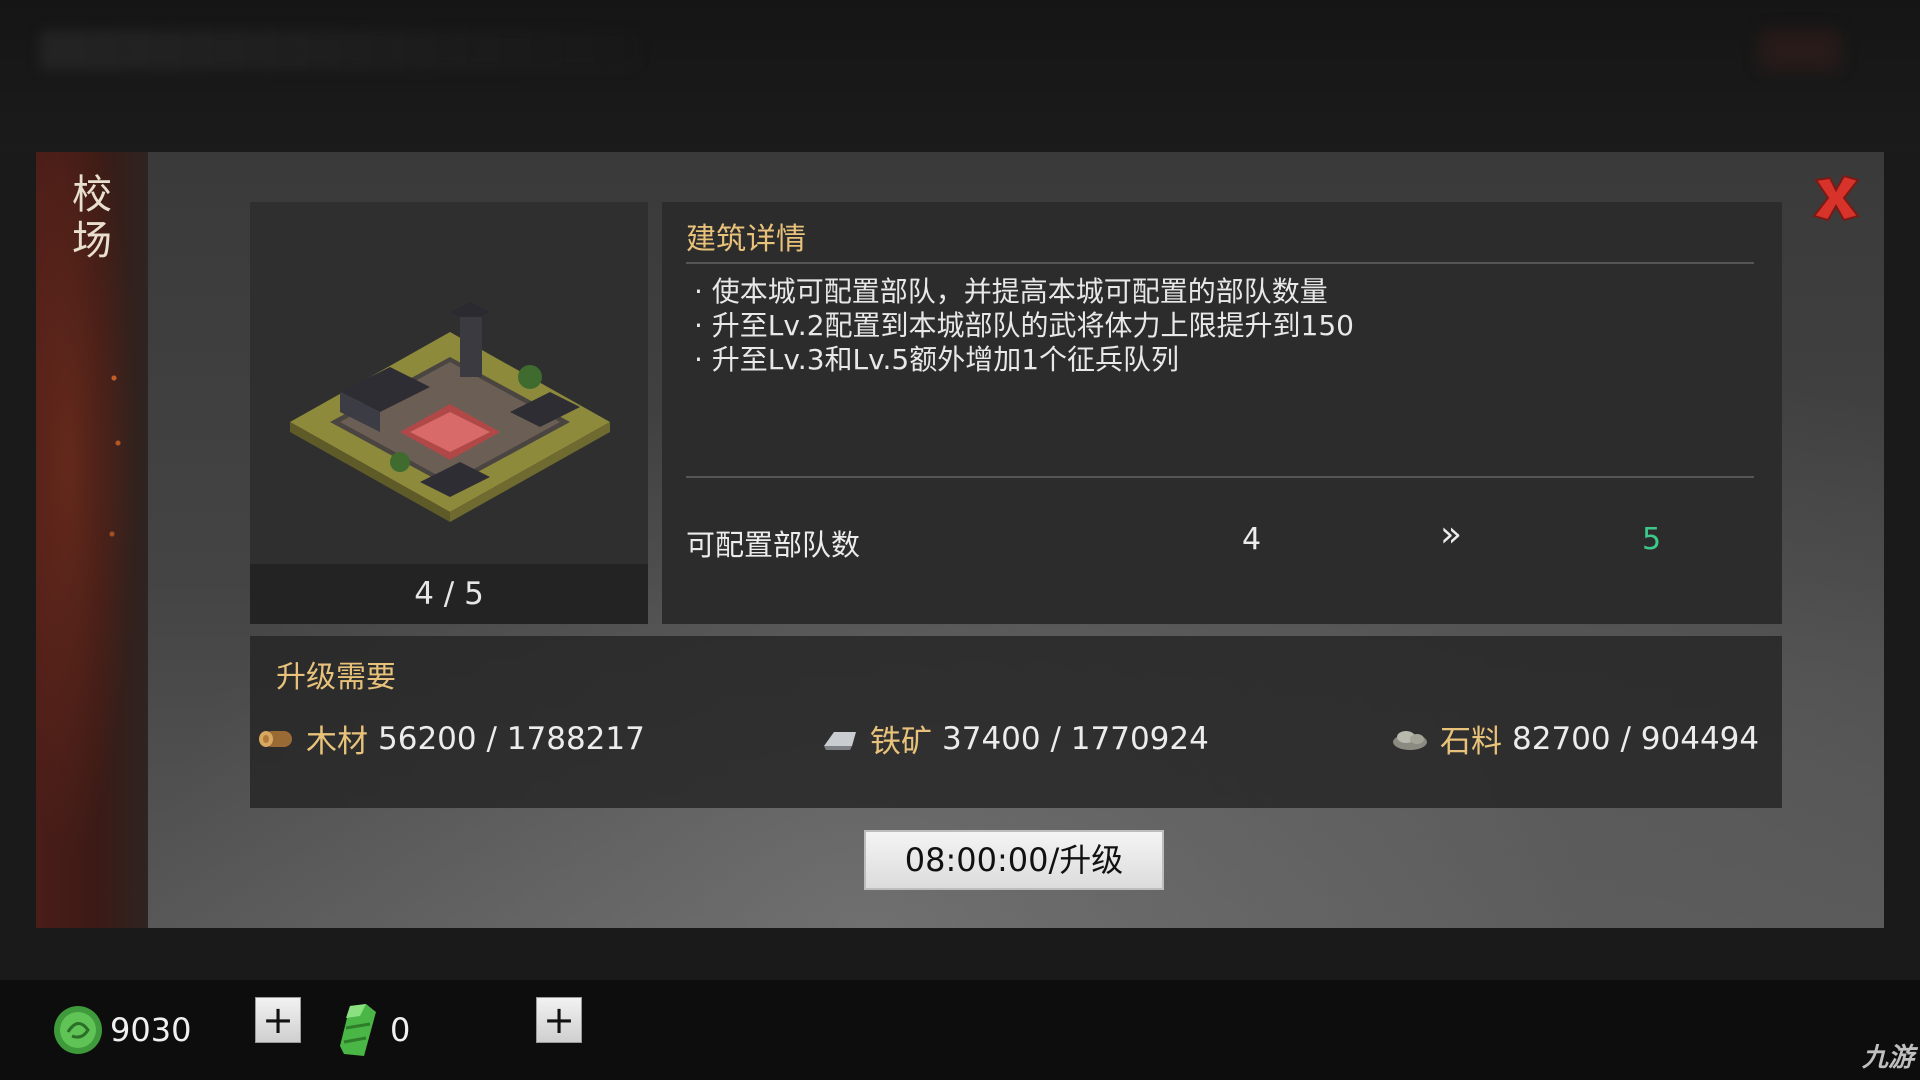 The height and width of the screenshot is (1080, 1920). Describe the element at coordinates (840, 740) in the screenshot. I see `iron-ore-icon` at that location.